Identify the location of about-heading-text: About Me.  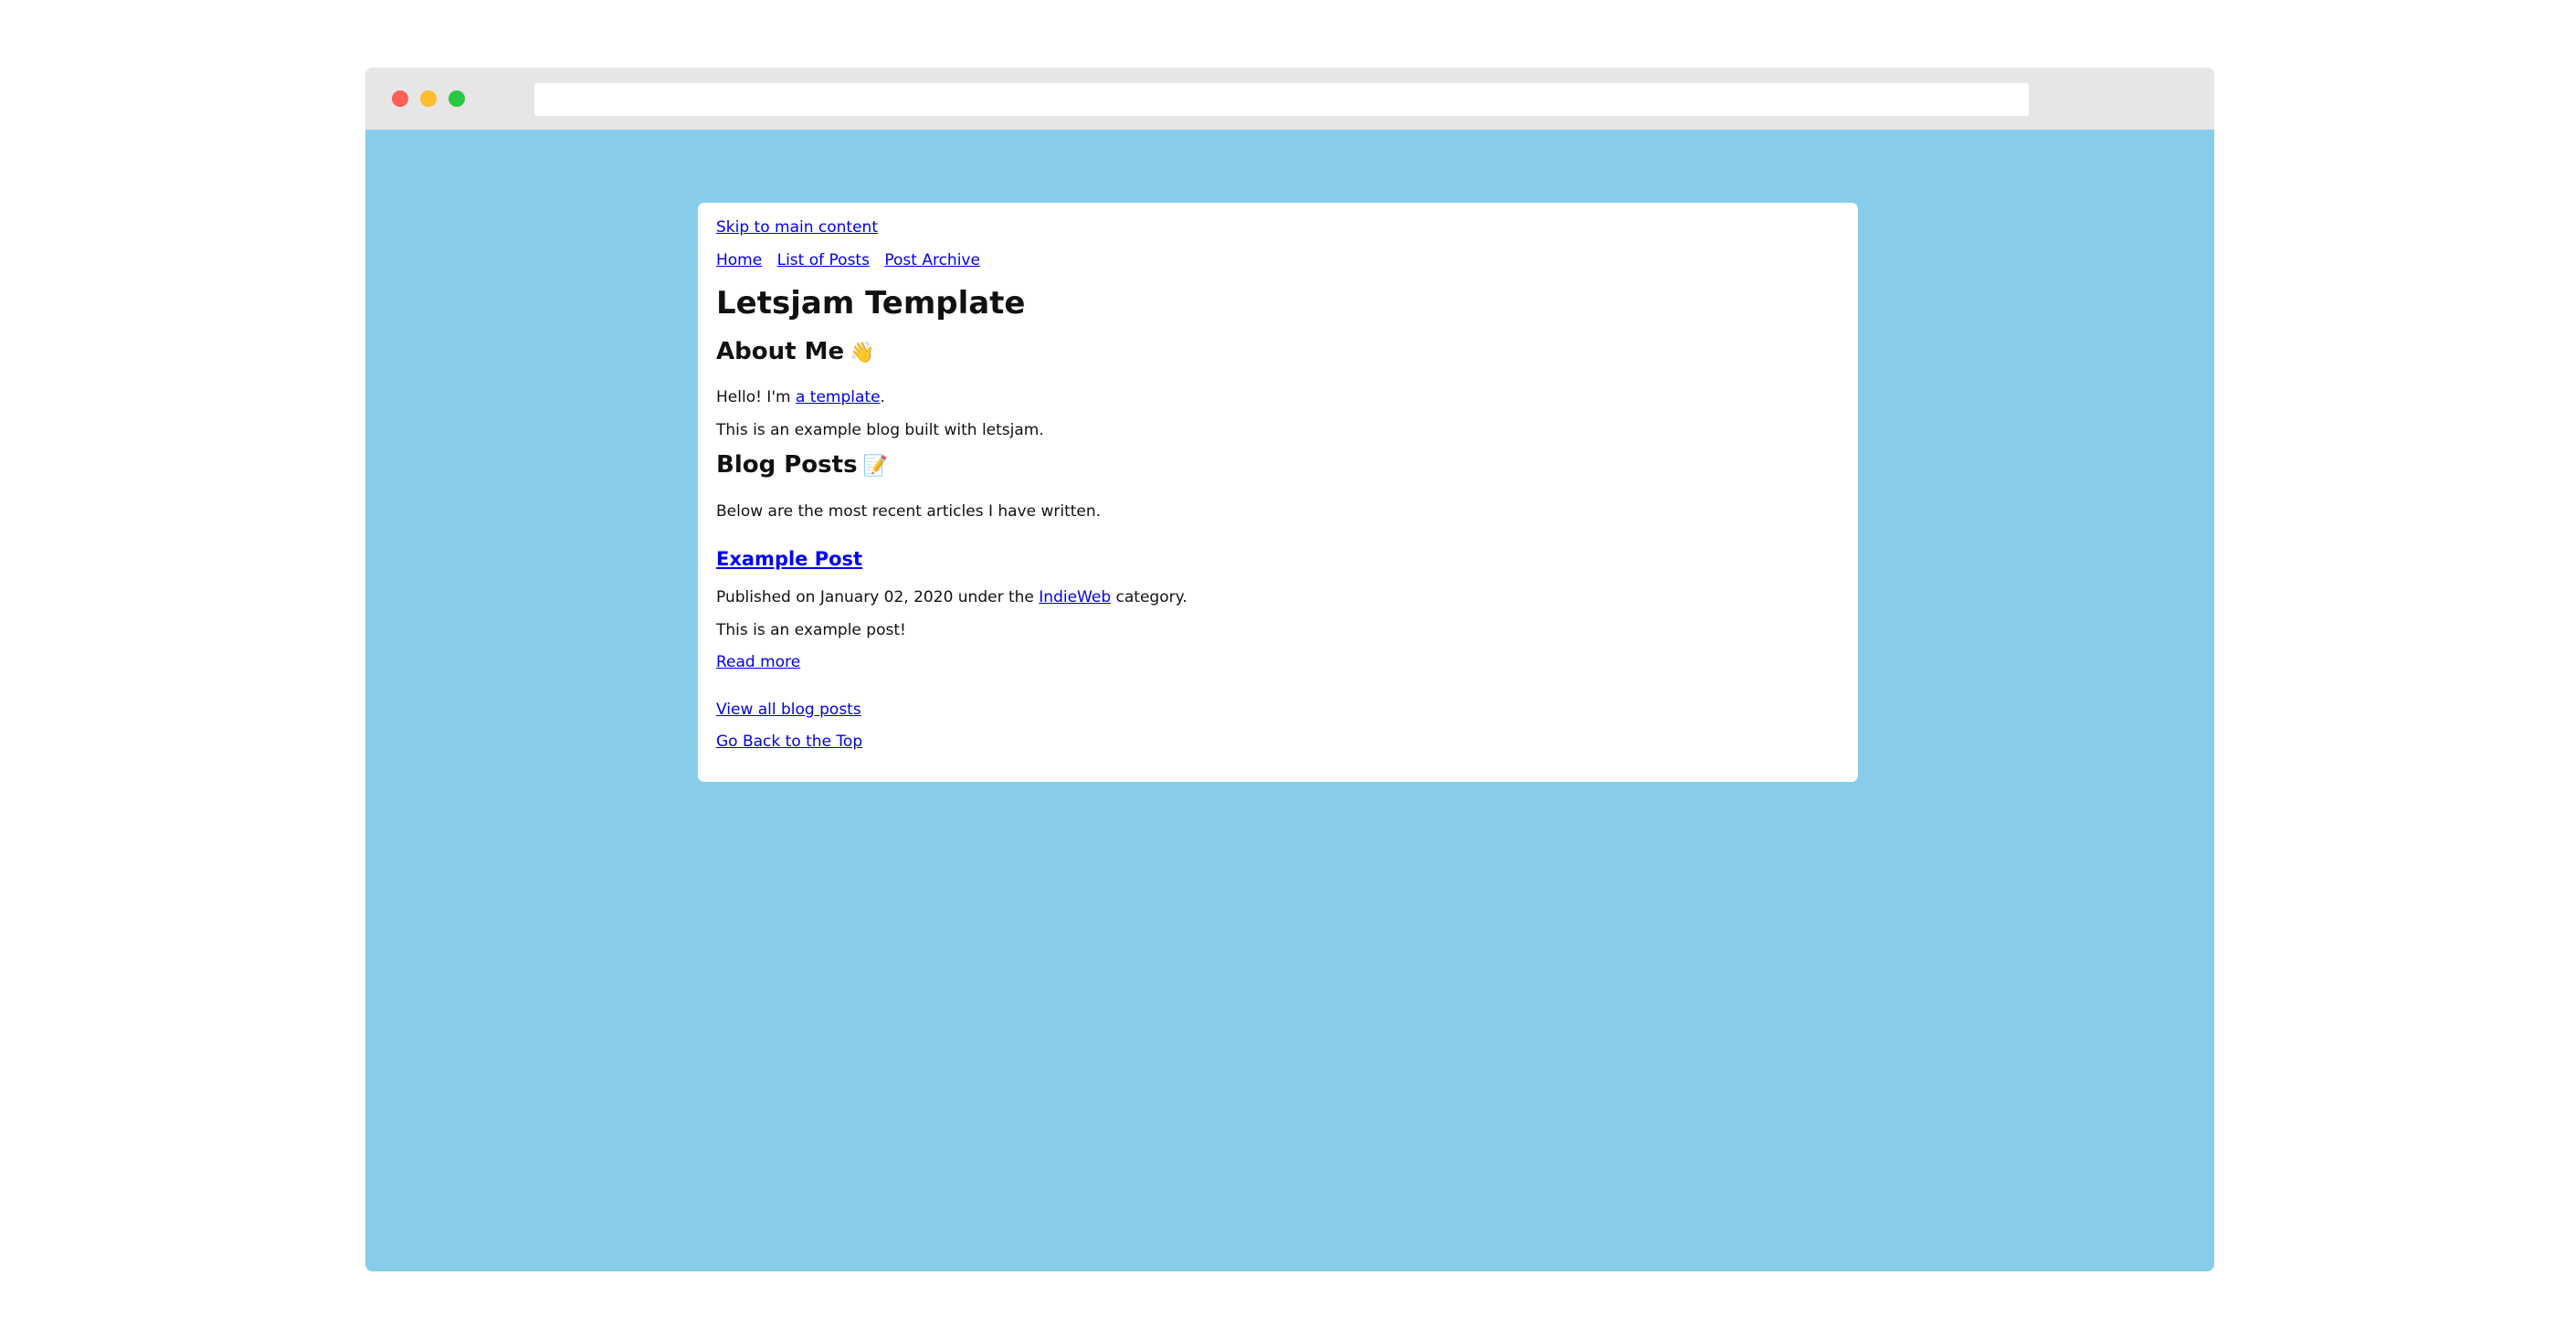
(780, 351).